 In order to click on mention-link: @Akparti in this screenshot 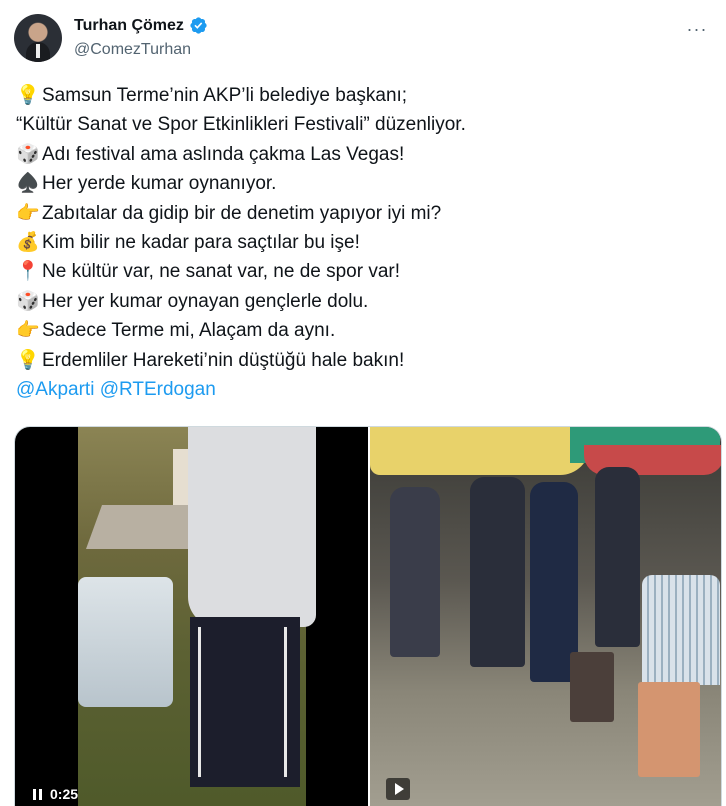, I will do `click(55, 389)`.